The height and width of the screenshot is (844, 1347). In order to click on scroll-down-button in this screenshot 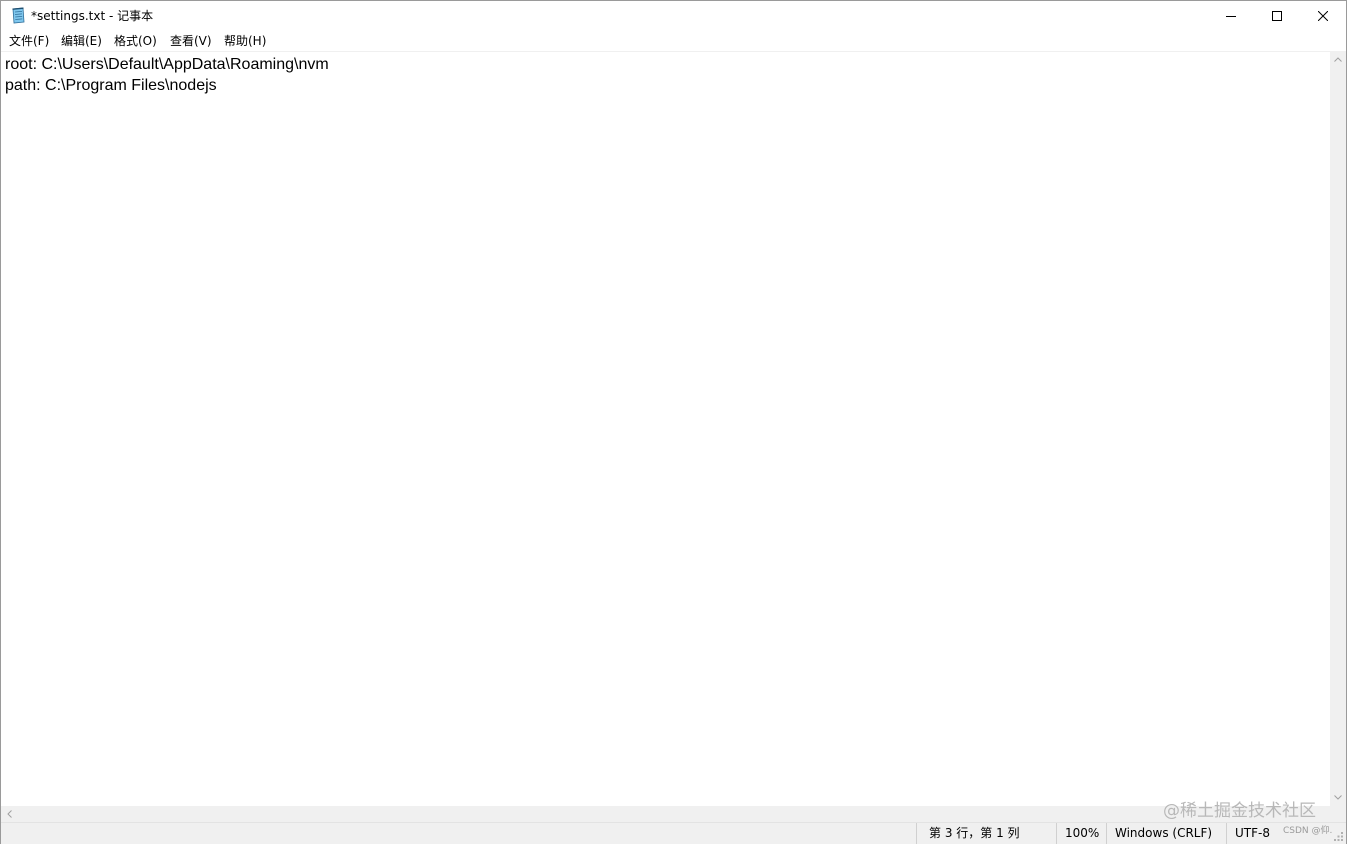, I will do `click(1338, 797)`.